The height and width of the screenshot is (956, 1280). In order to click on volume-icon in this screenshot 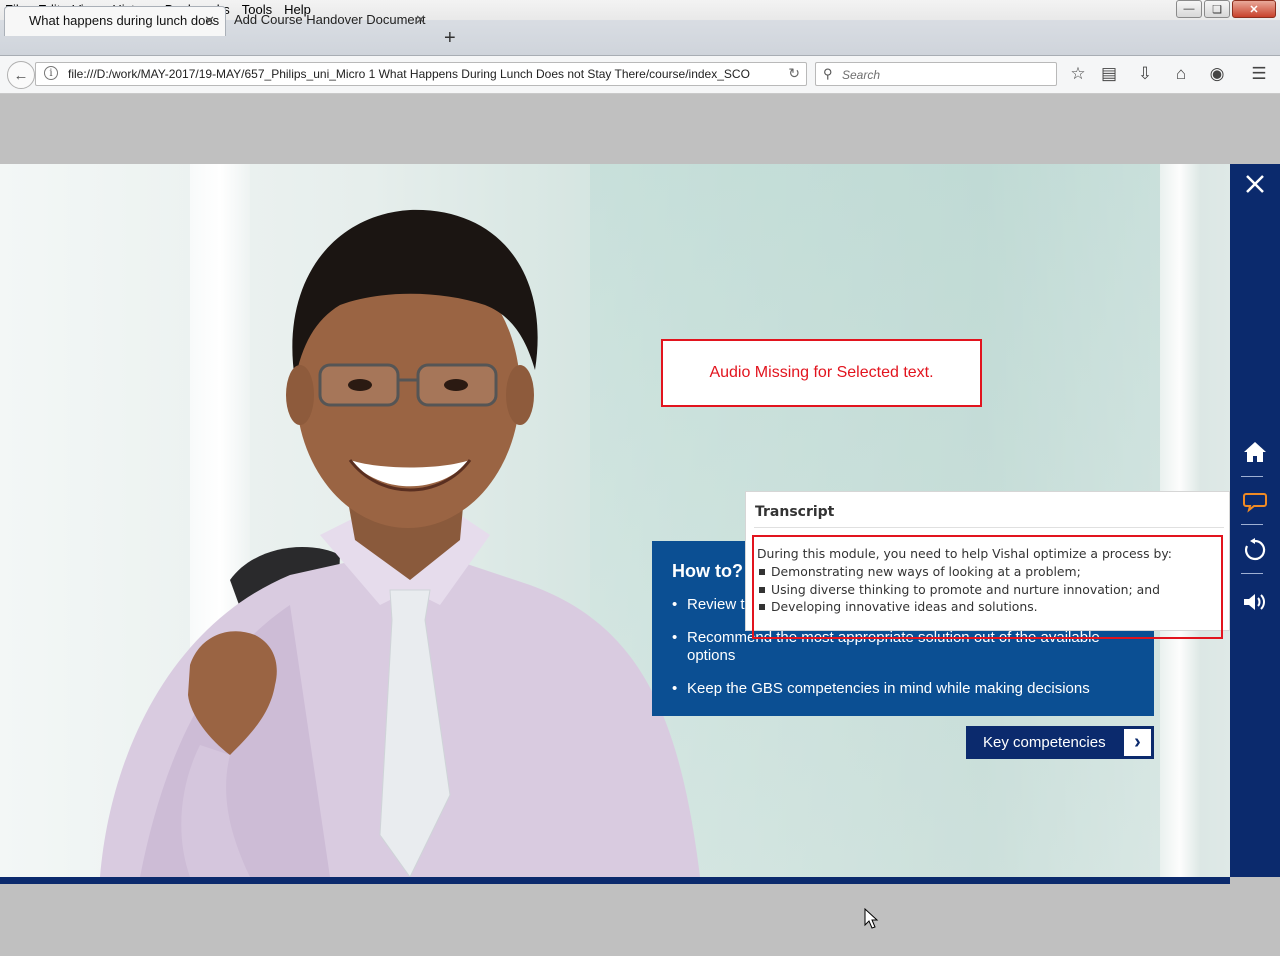, I will do `click(1255, 602)`.